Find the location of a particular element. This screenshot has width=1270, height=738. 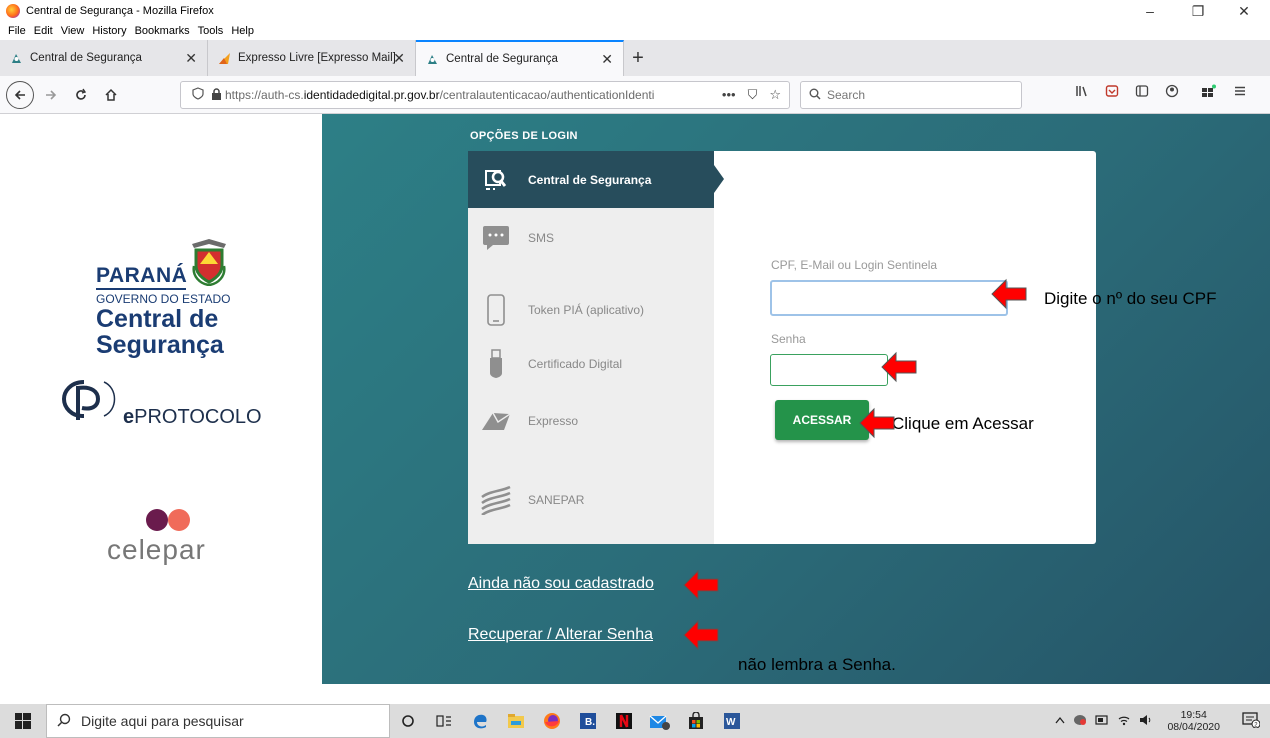

extension-icon is located at coordinates (1209, 92).